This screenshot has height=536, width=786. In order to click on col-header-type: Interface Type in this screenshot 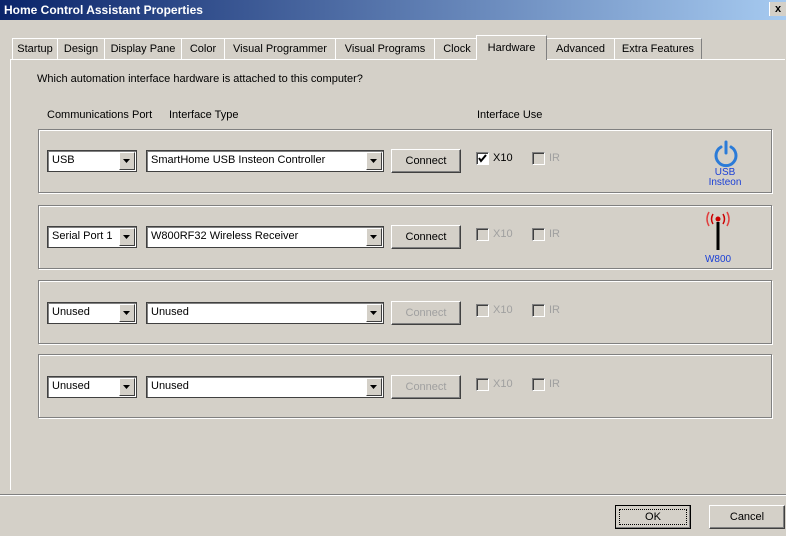, I will do `click(204, 115)`.